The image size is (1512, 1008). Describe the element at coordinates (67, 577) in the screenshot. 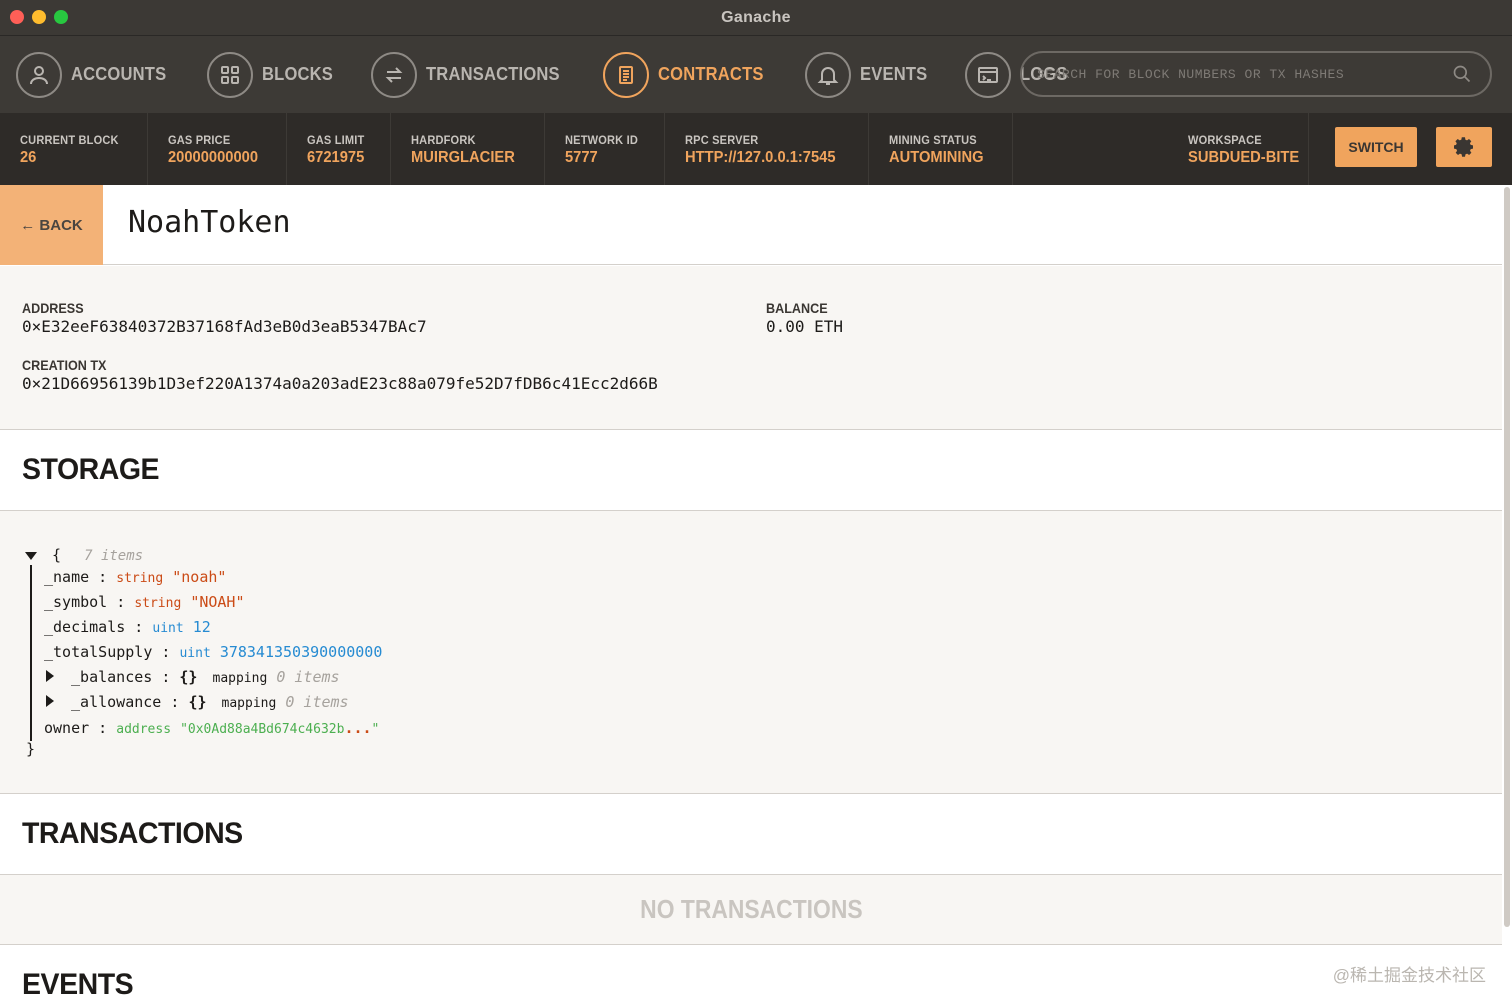

I see `row-key: _name` at that location.